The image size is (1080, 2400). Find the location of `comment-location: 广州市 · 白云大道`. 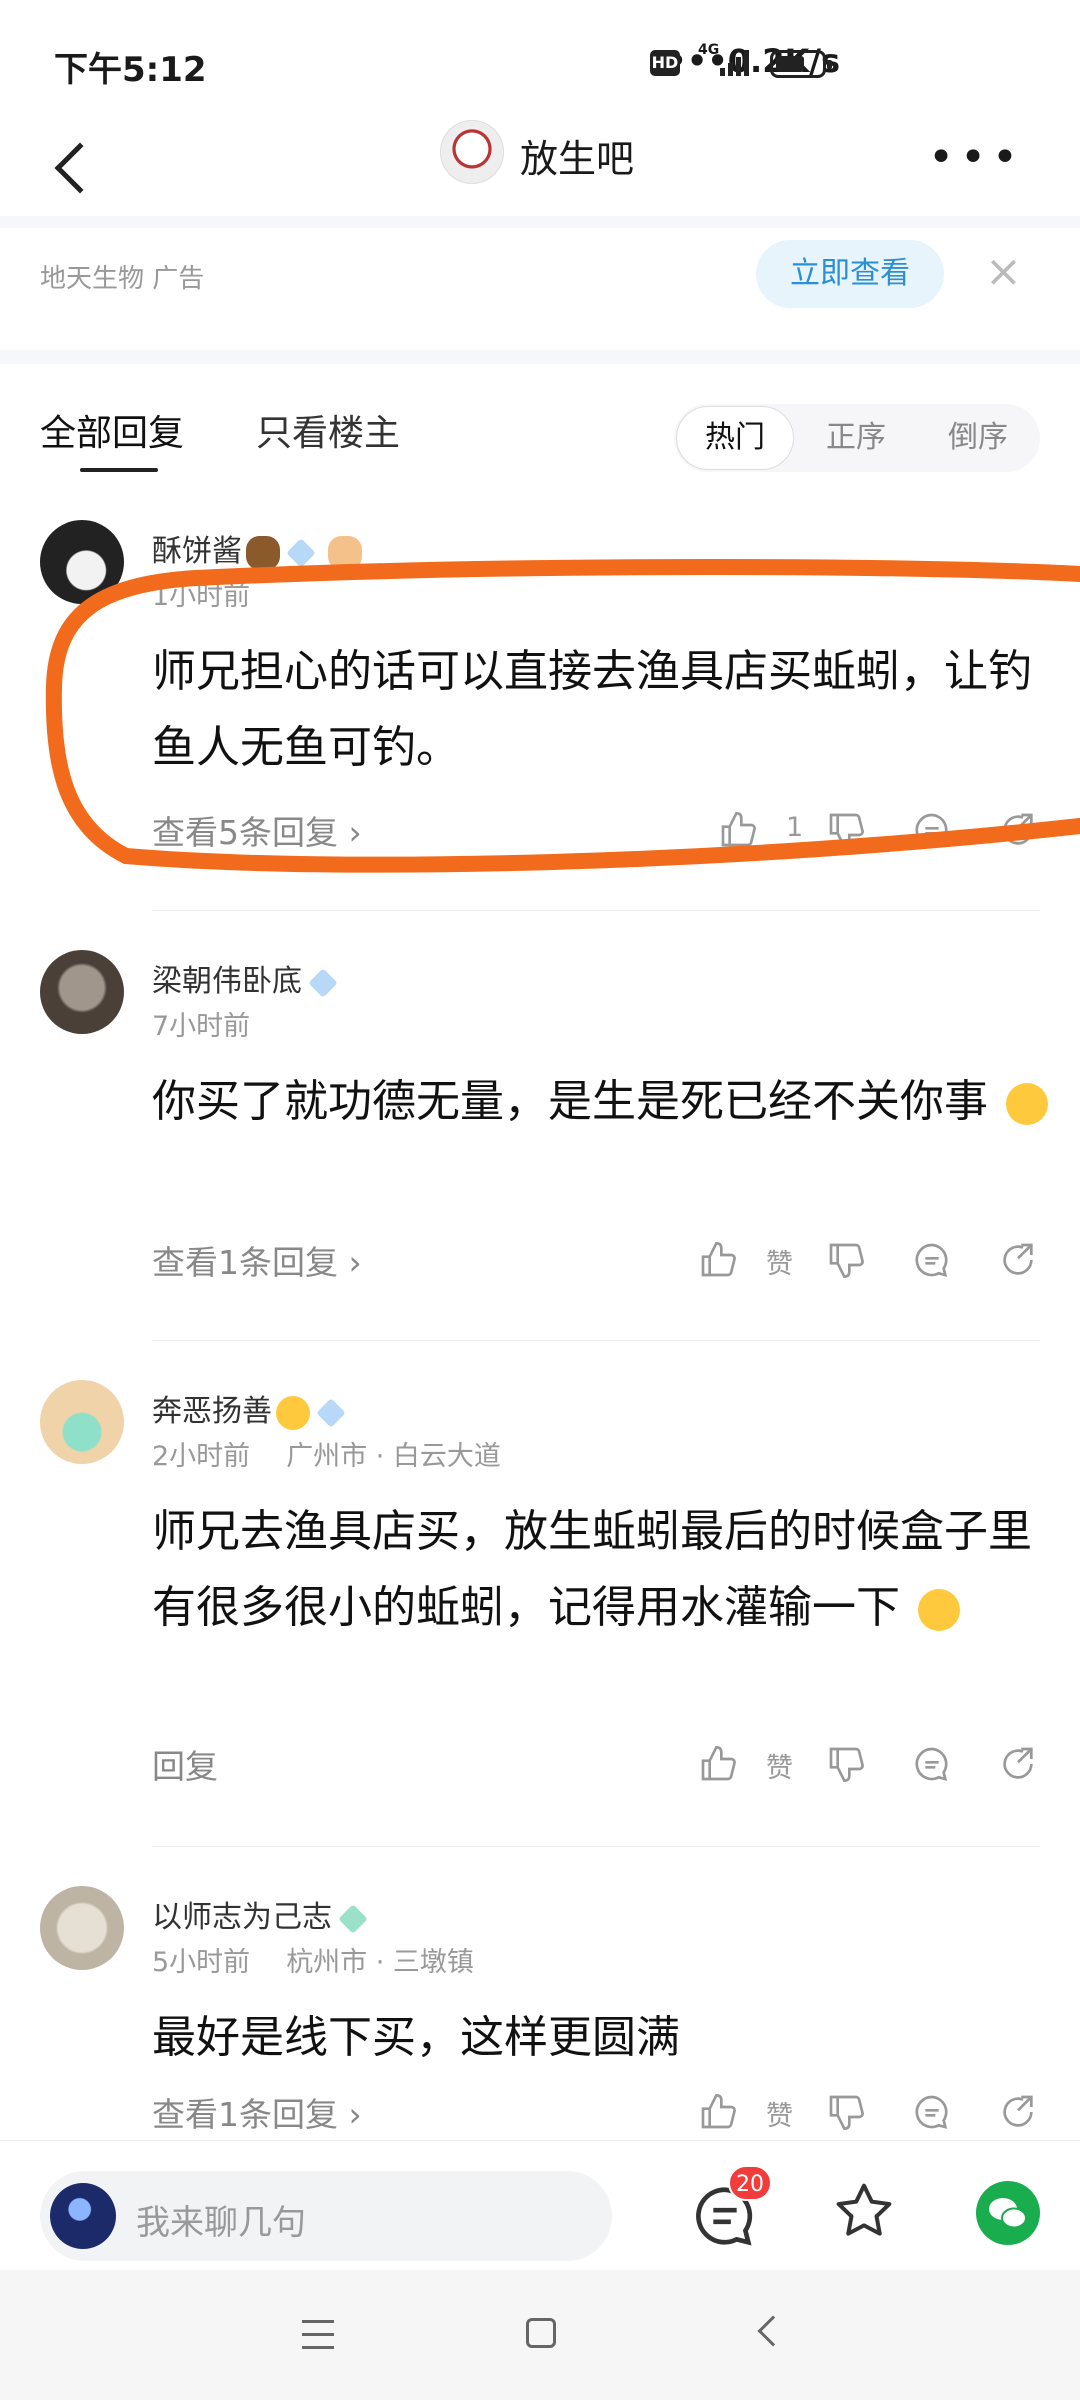

comment-location: 广州市 · 白云大道 is located at coordinates (393, 1456).